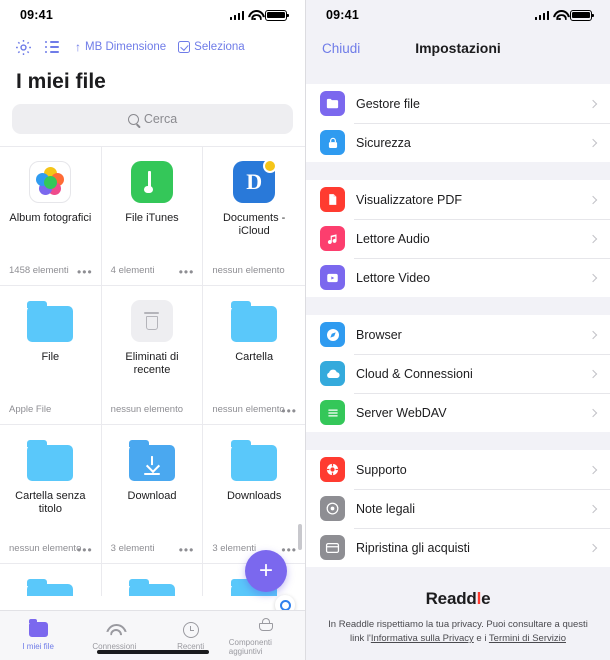 This screenshot has width=610, height=660. Describe the element at coordinates (379, 334) in the screenshot. I see `settings-row-label: Browser` at that location.